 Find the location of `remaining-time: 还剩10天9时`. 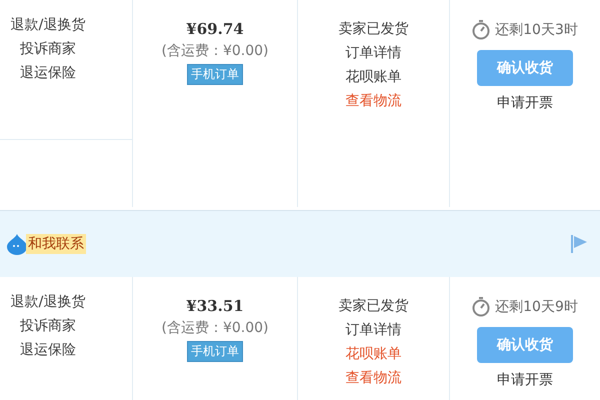

remaining-time: 还剩10天9时 is located at coordinates (536, 307).